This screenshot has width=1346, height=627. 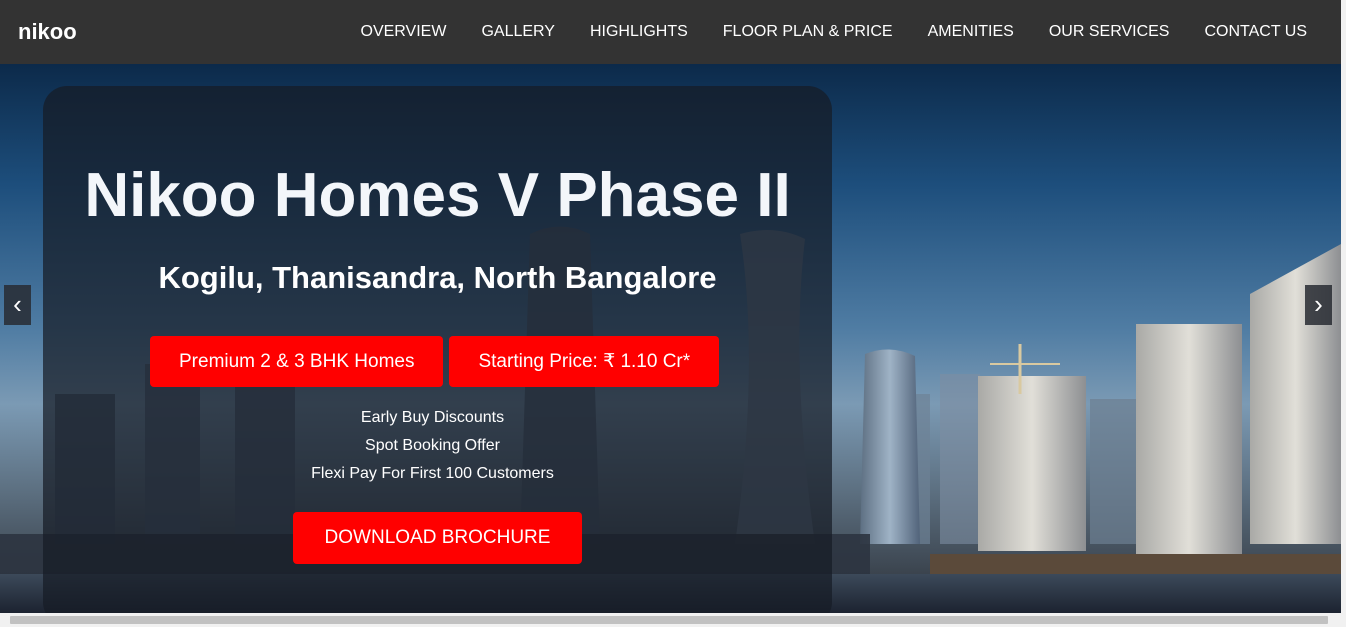 I want to click on horizontal-scrollbar-thumb, so click(x=669, y=620).